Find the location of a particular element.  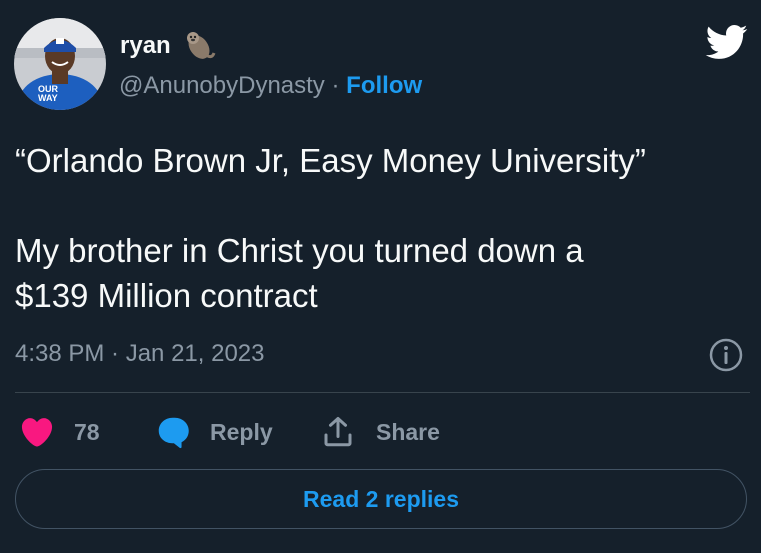

author-handle: @AnunobyDynasty is located at coordinates (222, 85).